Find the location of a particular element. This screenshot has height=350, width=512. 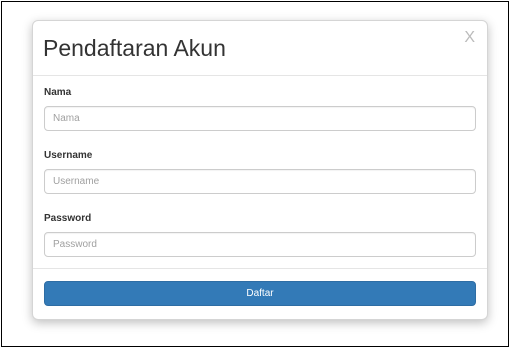

nama-label: Nama is located at coordinates (58, 92).